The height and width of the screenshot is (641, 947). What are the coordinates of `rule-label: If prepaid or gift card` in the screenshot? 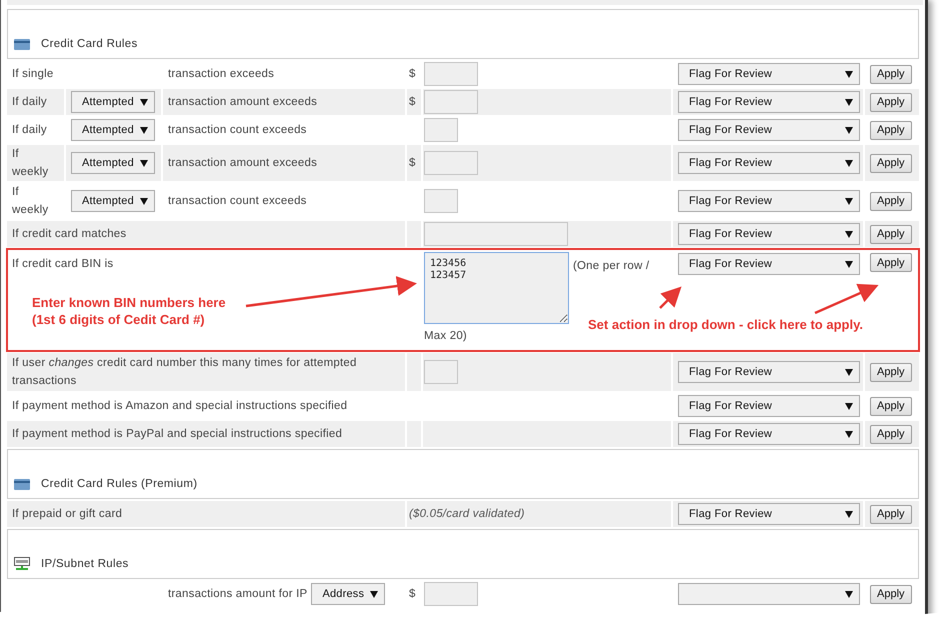 It's located at (67, 514).